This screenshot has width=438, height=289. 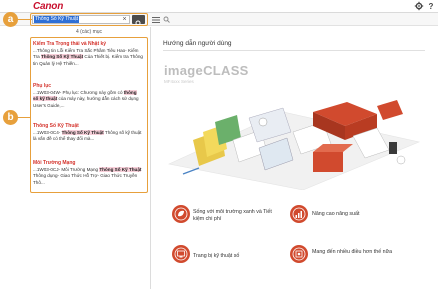 I want to click on results-callout-frame, so click(x=89, y=115).